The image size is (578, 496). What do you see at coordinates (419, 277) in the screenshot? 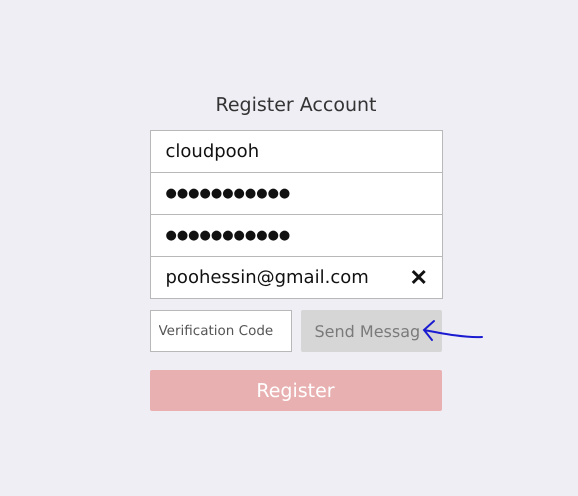
I see `clear-button: ✕` at bounding box center [419, 277].